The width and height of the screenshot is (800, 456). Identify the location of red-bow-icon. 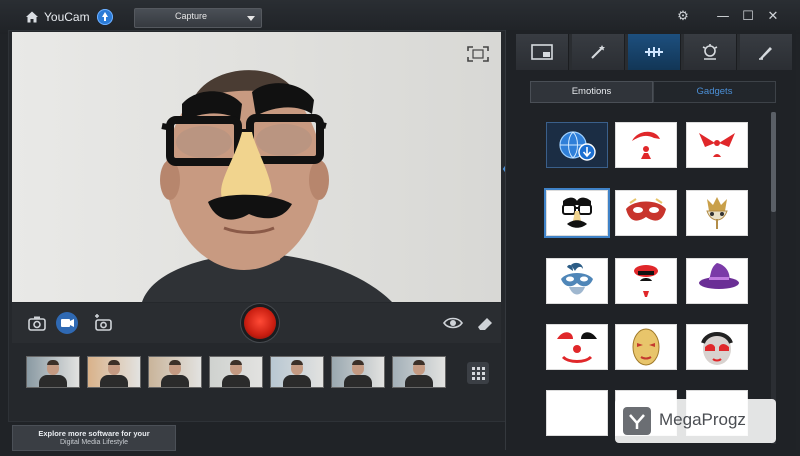
(717, 145).